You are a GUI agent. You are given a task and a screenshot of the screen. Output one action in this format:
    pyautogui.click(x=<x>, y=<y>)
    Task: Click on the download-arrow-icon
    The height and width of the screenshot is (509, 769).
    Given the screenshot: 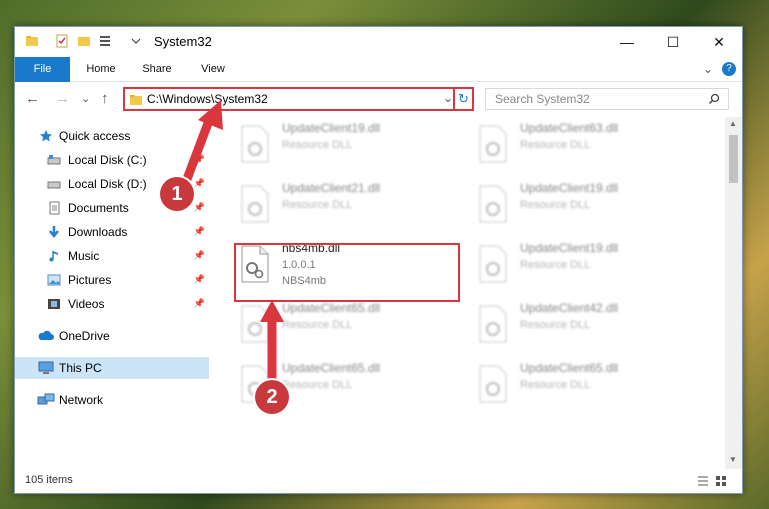 What is the action you would take?
    pyautogui.click(x=54, y=232)
    